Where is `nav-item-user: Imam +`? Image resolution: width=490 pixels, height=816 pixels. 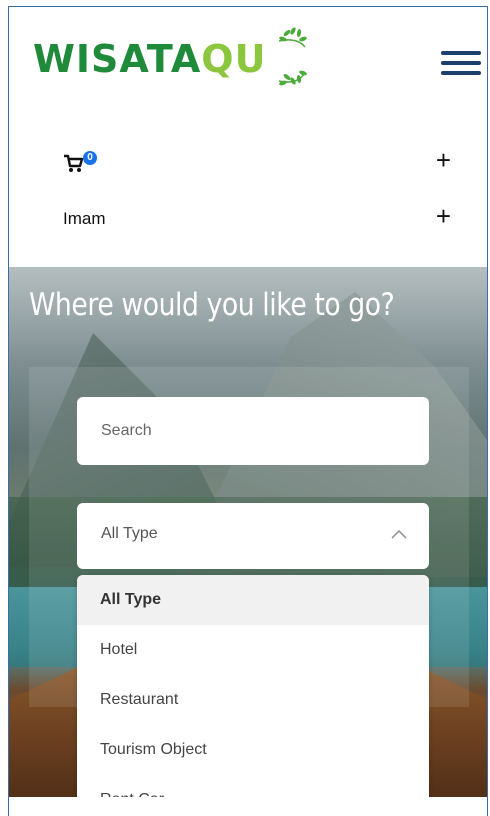 nav-item-user: Imam + is located at coordinates (256, 218).